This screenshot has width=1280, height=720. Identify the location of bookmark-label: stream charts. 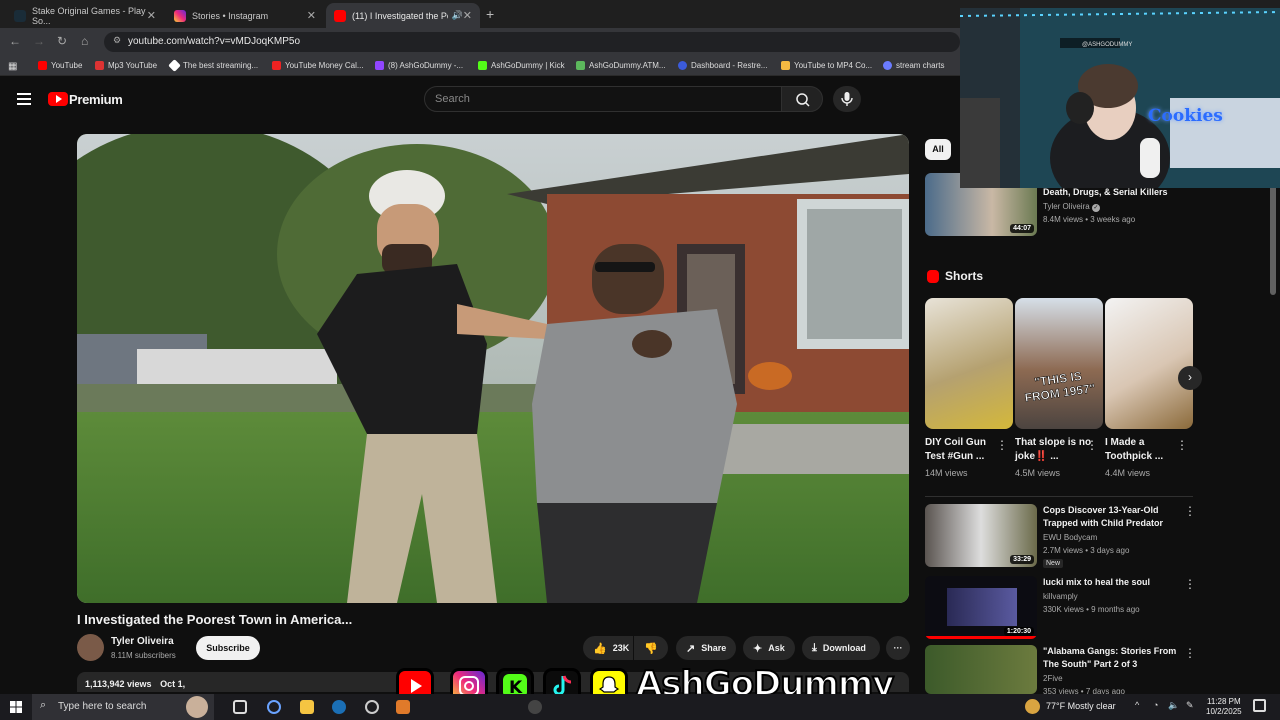
(920, 65).